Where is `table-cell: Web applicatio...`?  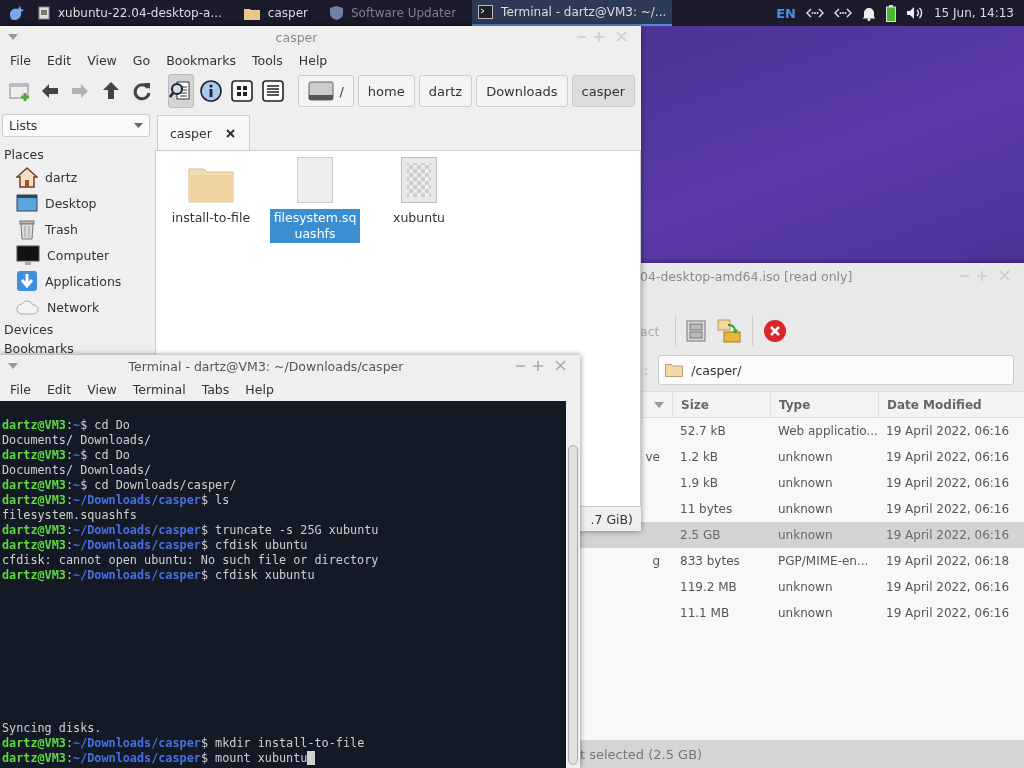 table-cell: Web applicatio... is located at coordinates (828, 431).